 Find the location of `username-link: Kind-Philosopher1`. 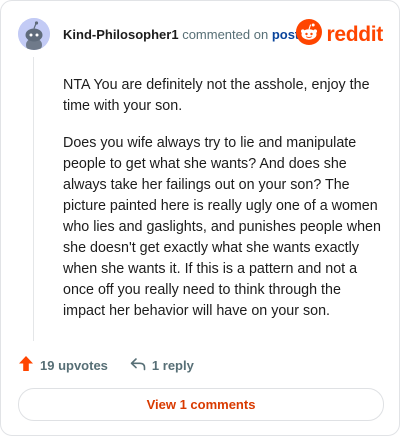

username-link: Kind-Philosopher1 is located at coordinates (121, 34).